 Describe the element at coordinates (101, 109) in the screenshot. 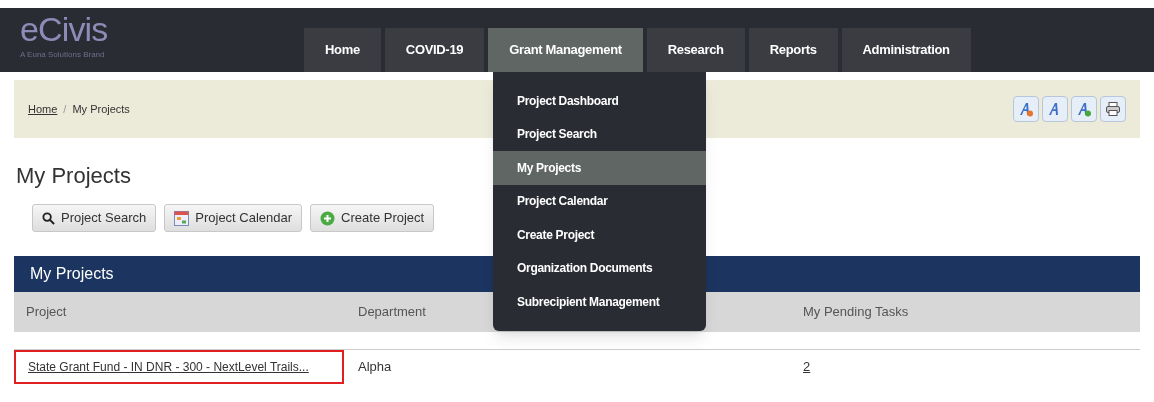

I see `breadcrumb-current: My Projects` at that location.